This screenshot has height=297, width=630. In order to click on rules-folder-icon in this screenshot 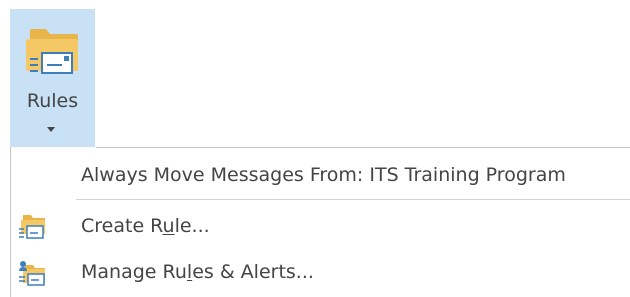, I will do `click(52, 51)`.